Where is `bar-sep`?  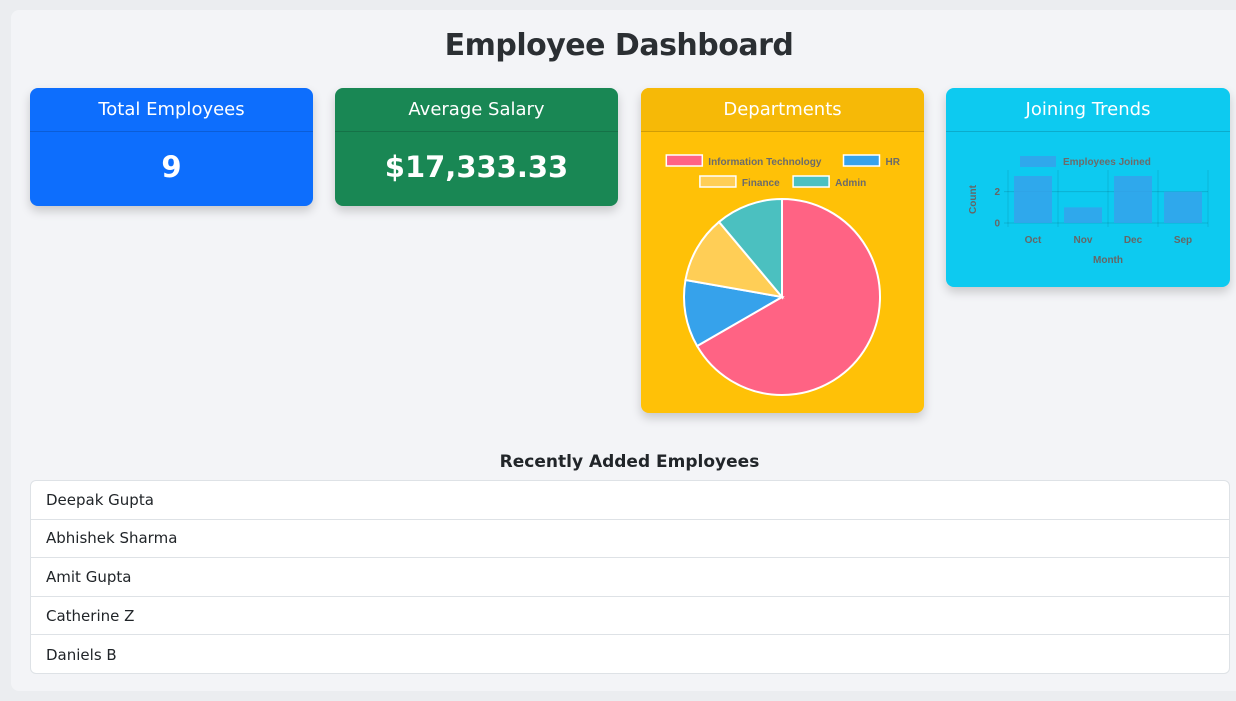 bar-sep is located at coordinates (1183, 207).